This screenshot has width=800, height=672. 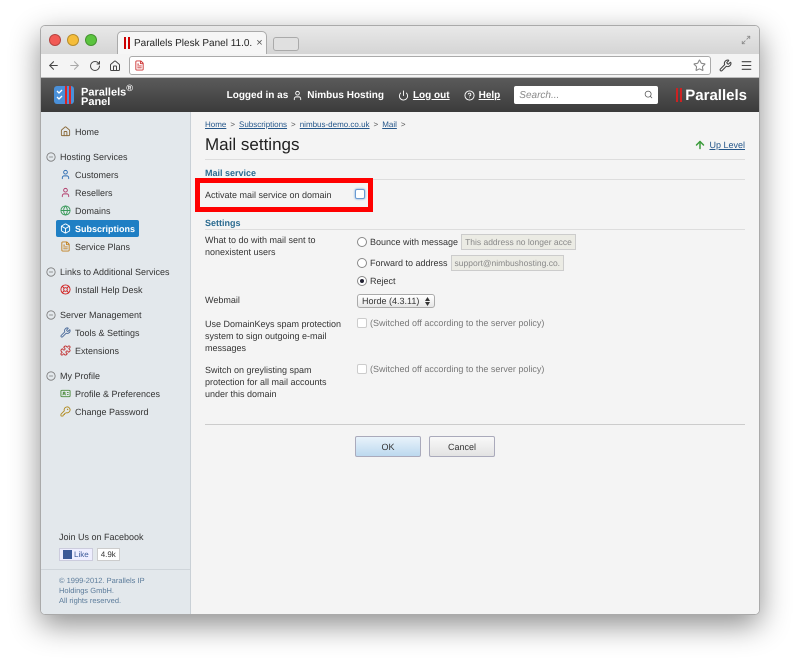 What do you see at coordinates (96, 102) in the screenshot?
I see `logo-subtext: Panel` at bounding box center [96, 102].